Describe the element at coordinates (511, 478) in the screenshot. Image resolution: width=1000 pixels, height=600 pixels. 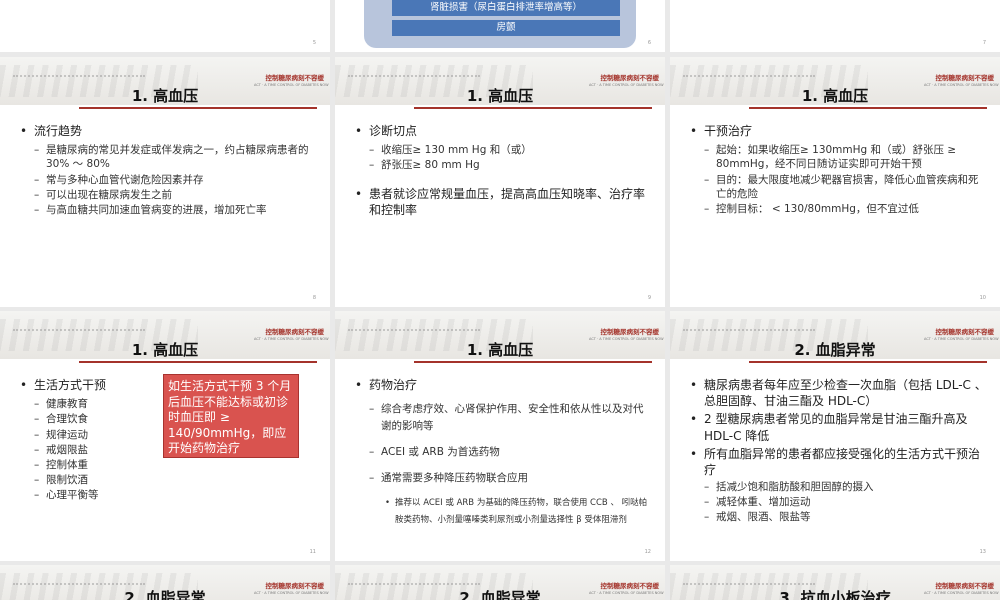
I see `sub-bullet: 通常需要多种降压药物联合应用` at that location.